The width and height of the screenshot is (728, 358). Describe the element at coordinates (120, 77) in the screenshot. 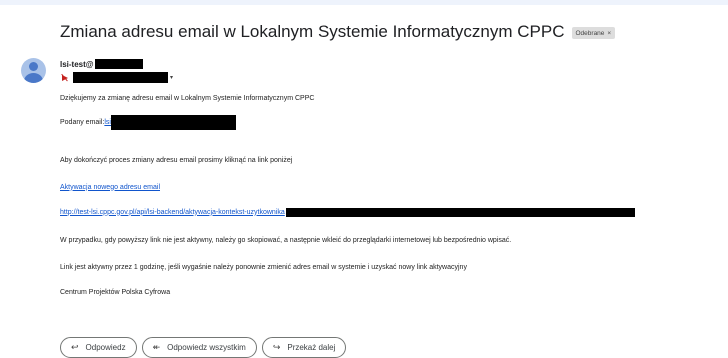

I see `redacted-recipient` at that location.